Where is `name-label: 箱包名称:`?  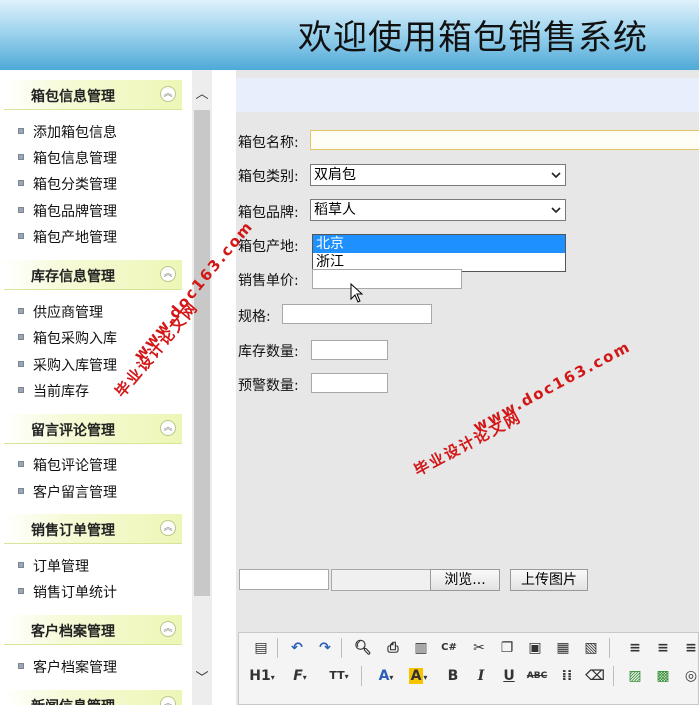
name-label: 箱包名称: is located at coordinates (268, 143).